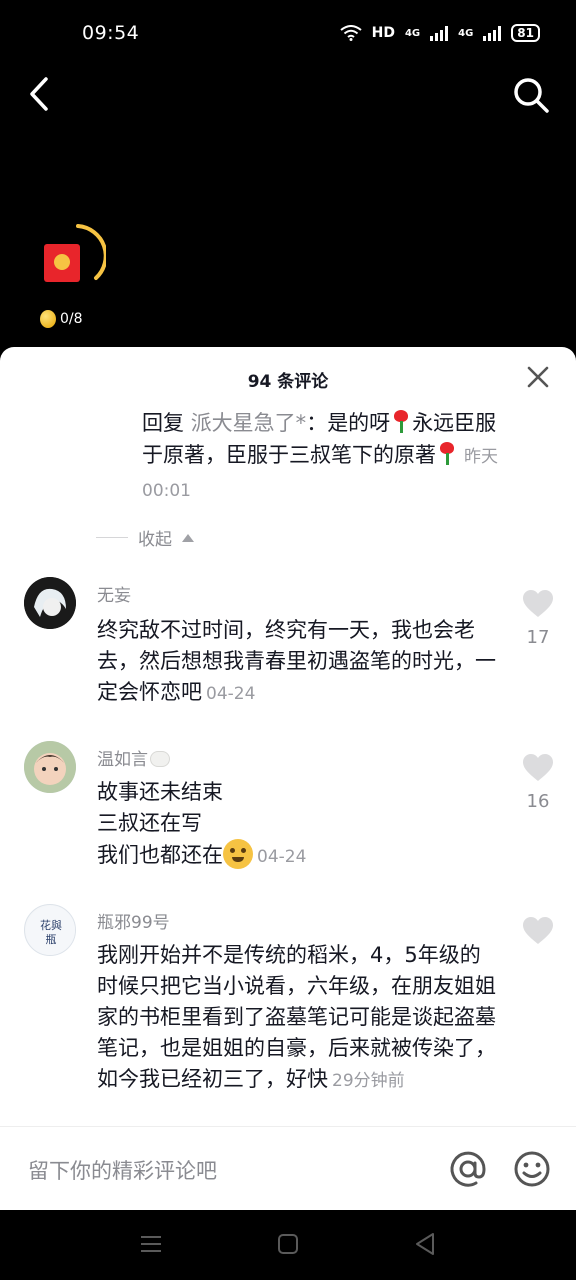 Image resolution: width=576 pixels, height=1280 pixels. I want to click on like-button: 16, so click(538, 782).